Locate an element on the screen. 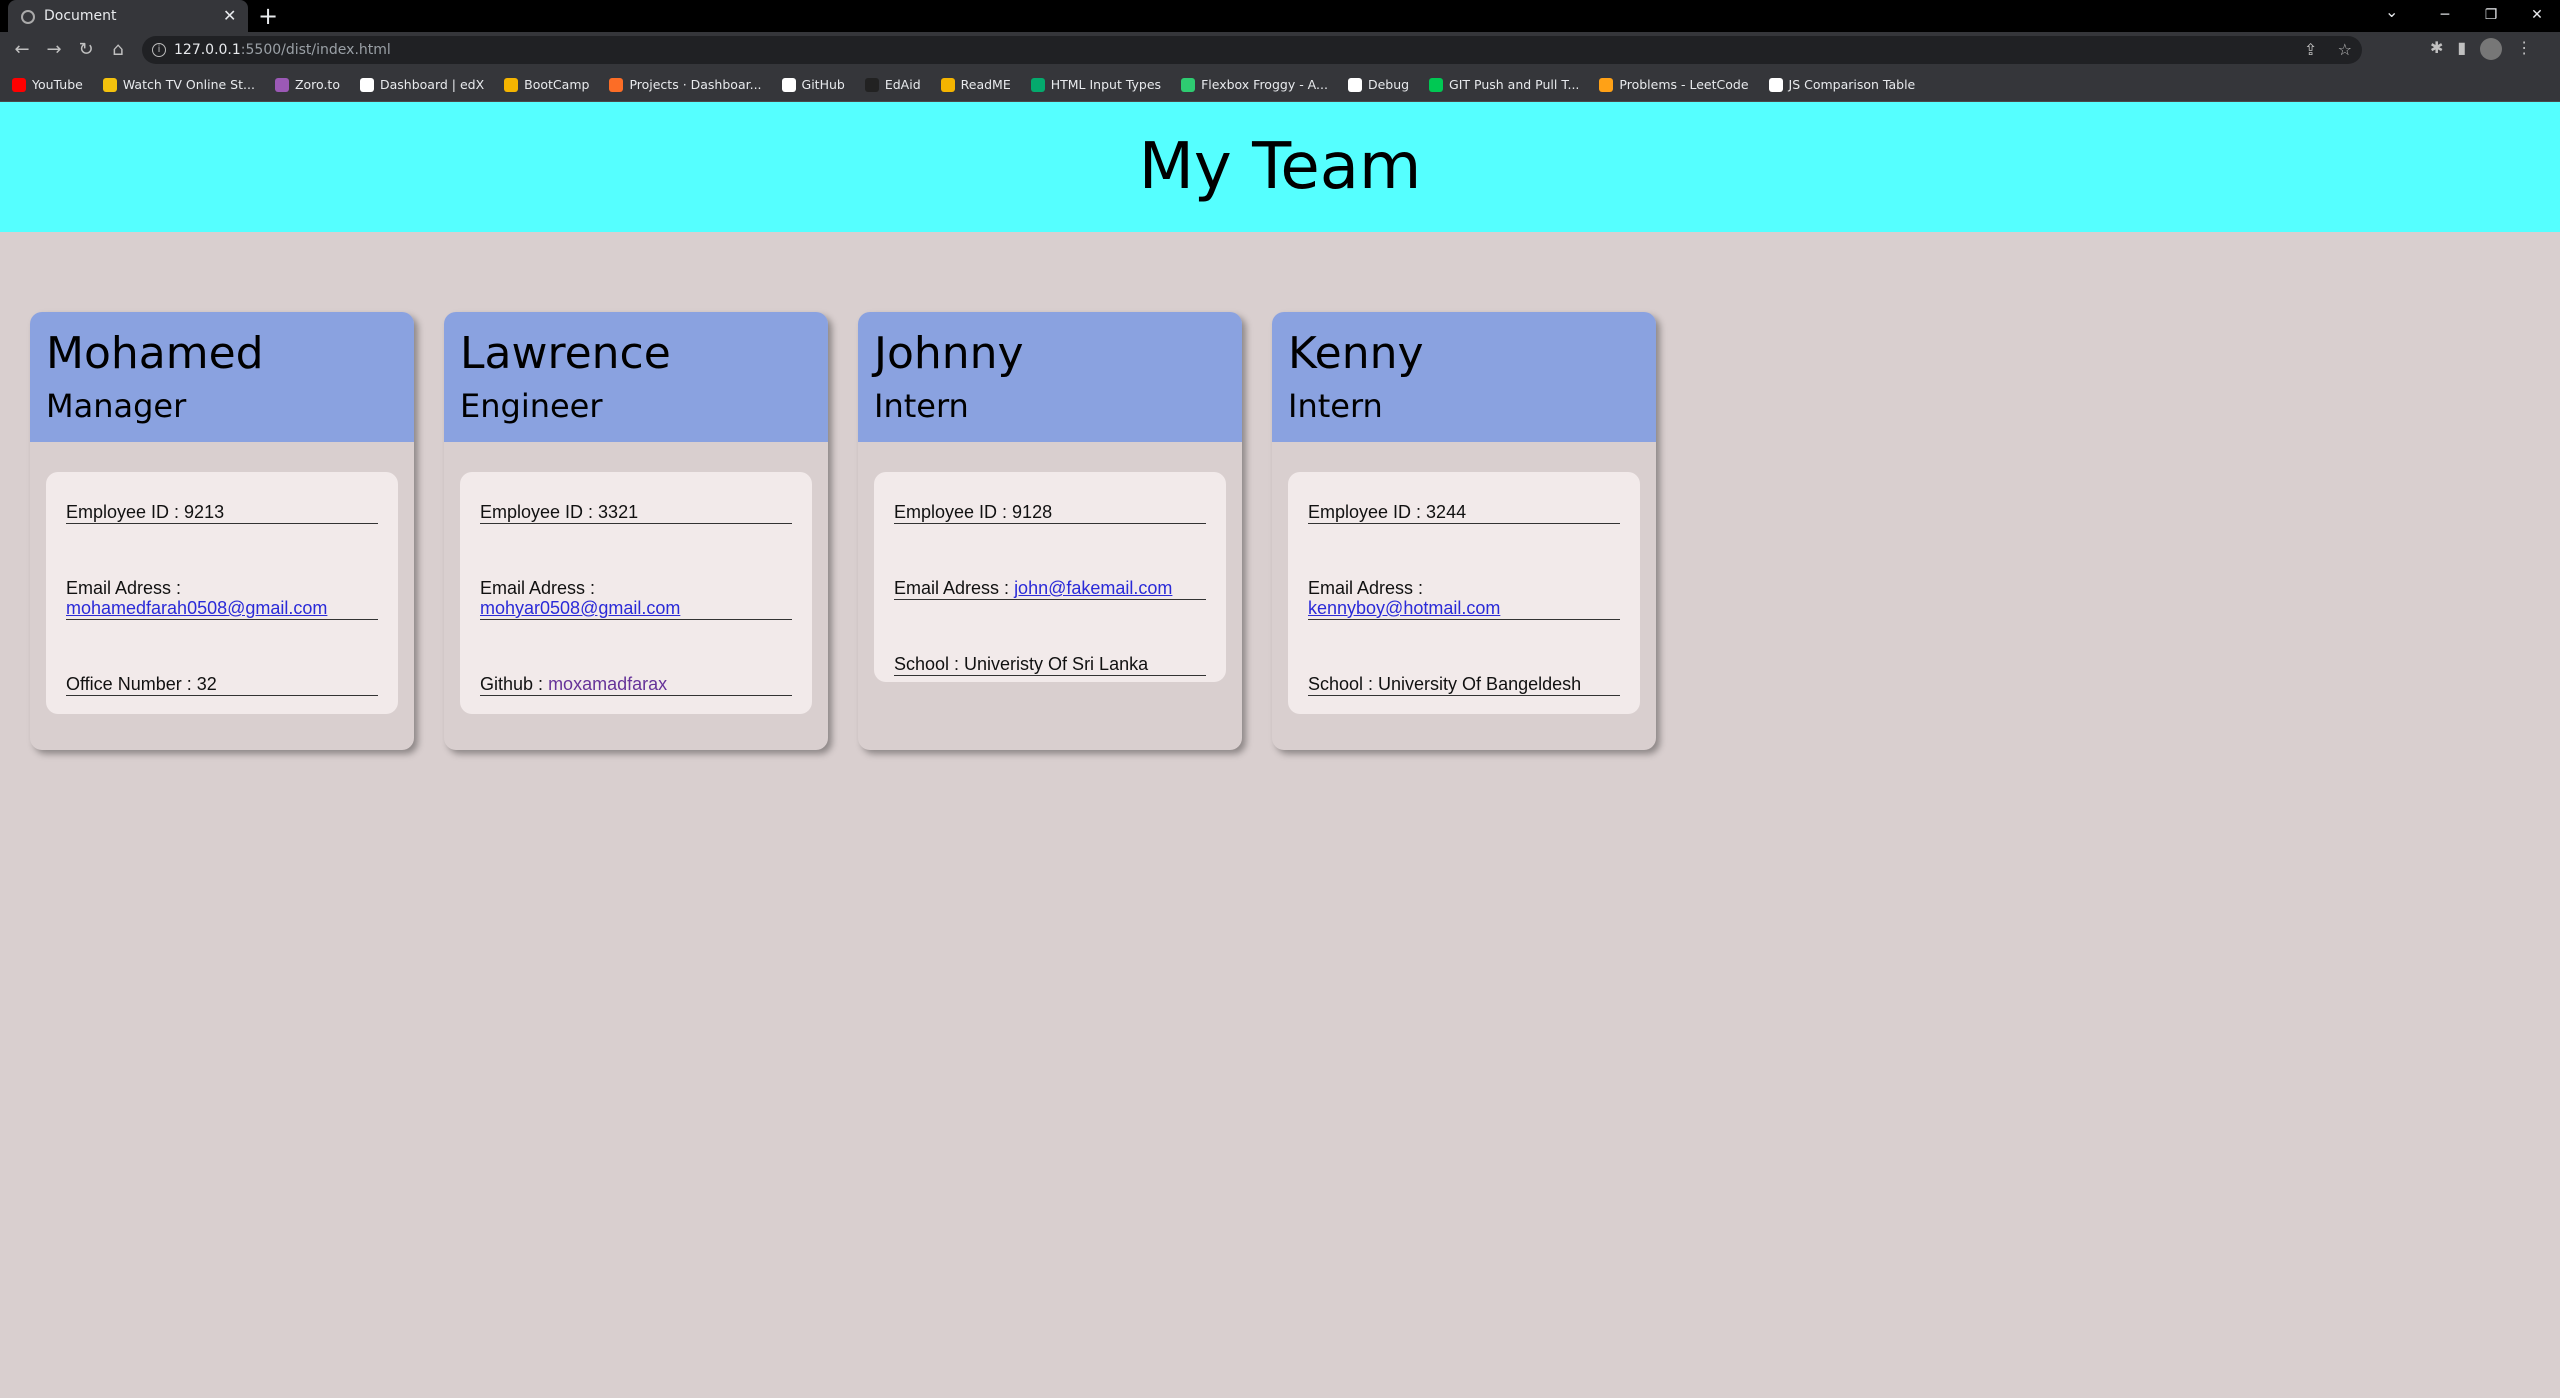 This screenshot has width=2560, height=1398. bookmark-label: Debug is located at coordinates (1388, 84).